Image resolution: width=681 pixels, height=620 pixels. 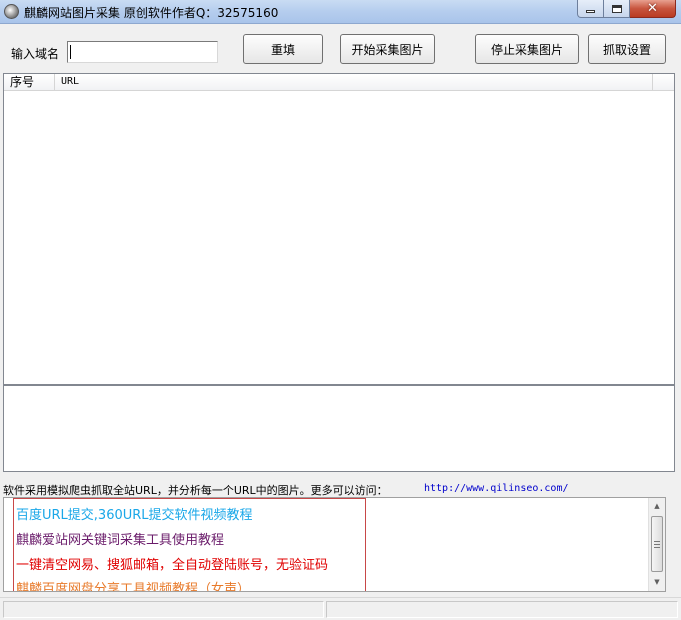 I want to click on maximize-icon, so click(x=616, y=8).